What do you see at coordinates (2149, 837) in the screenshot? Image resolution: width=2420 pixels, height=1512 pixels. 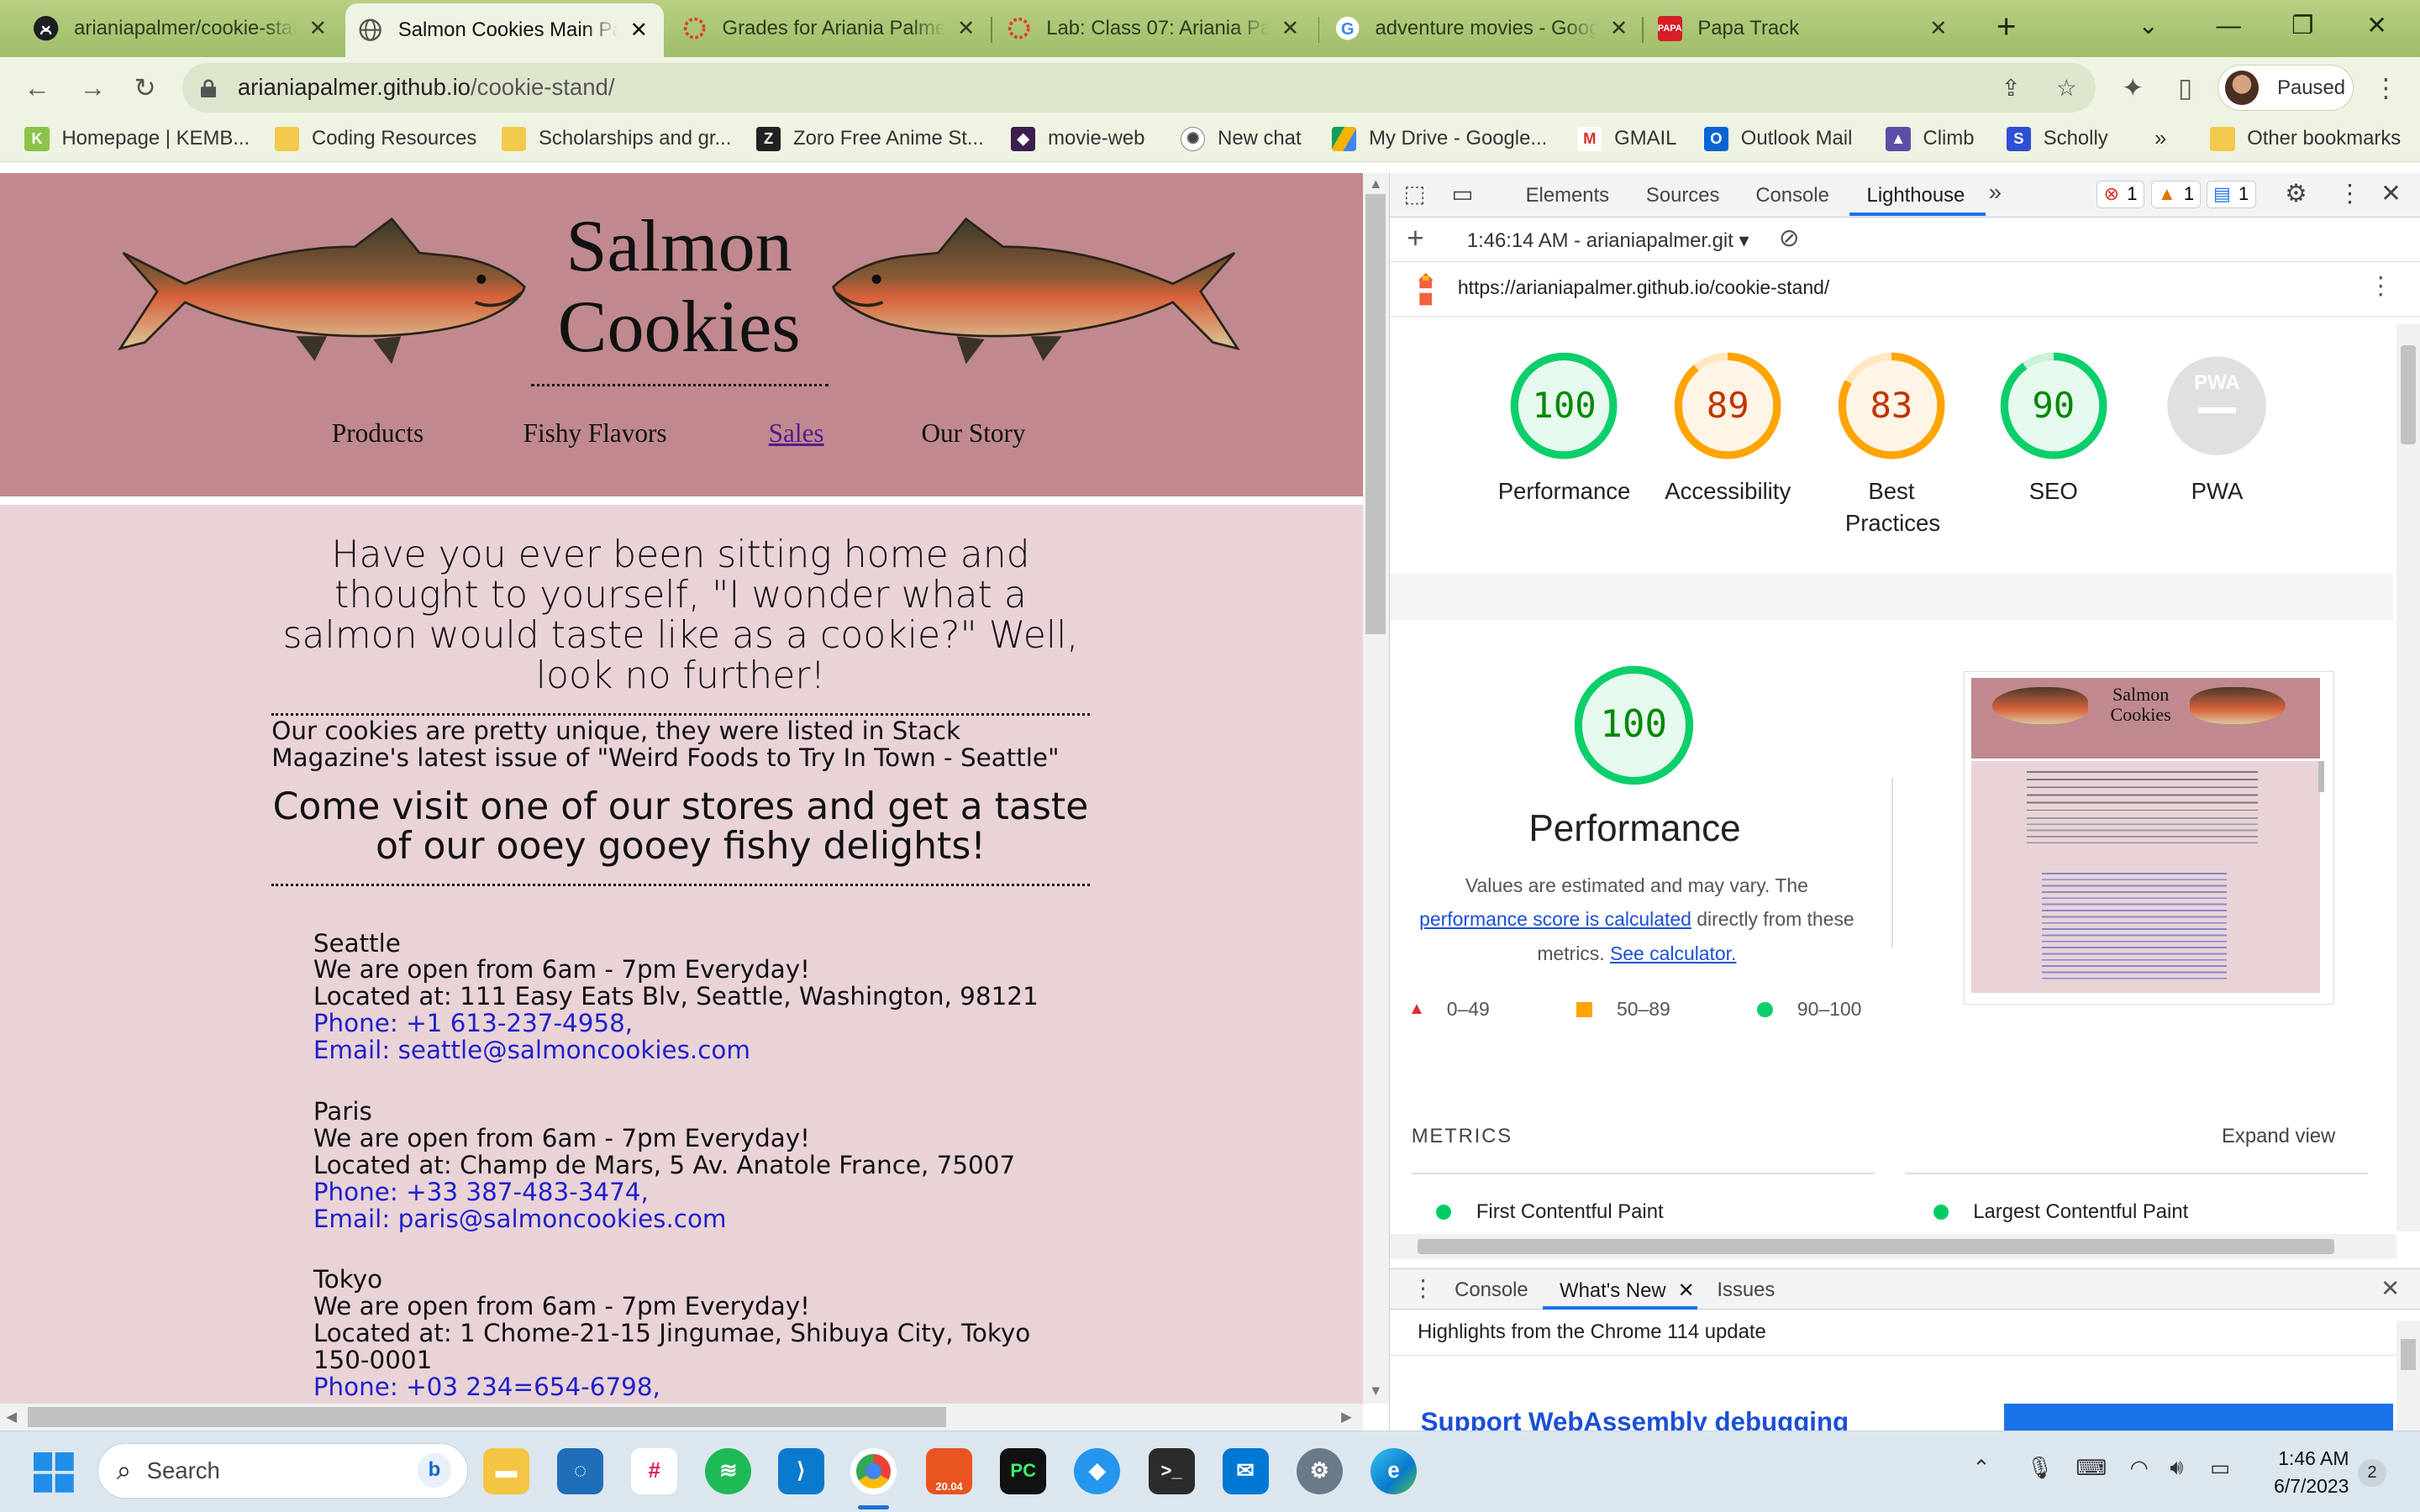 I see `final-screenshot-thumbnail: Salmon Cookies` at bounding box center [2149, 837].